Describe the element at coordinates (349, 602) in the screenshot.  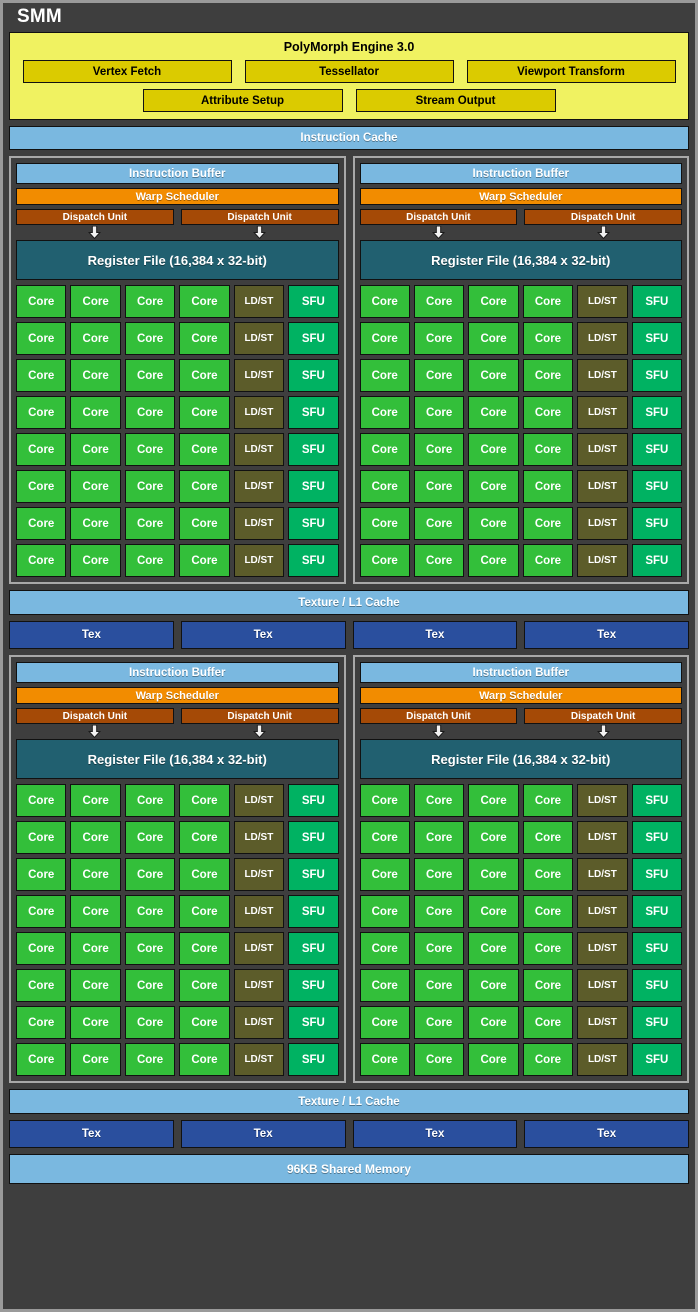
I see `texture-l1-cache-top: Texture / L1 Cache` at that location.